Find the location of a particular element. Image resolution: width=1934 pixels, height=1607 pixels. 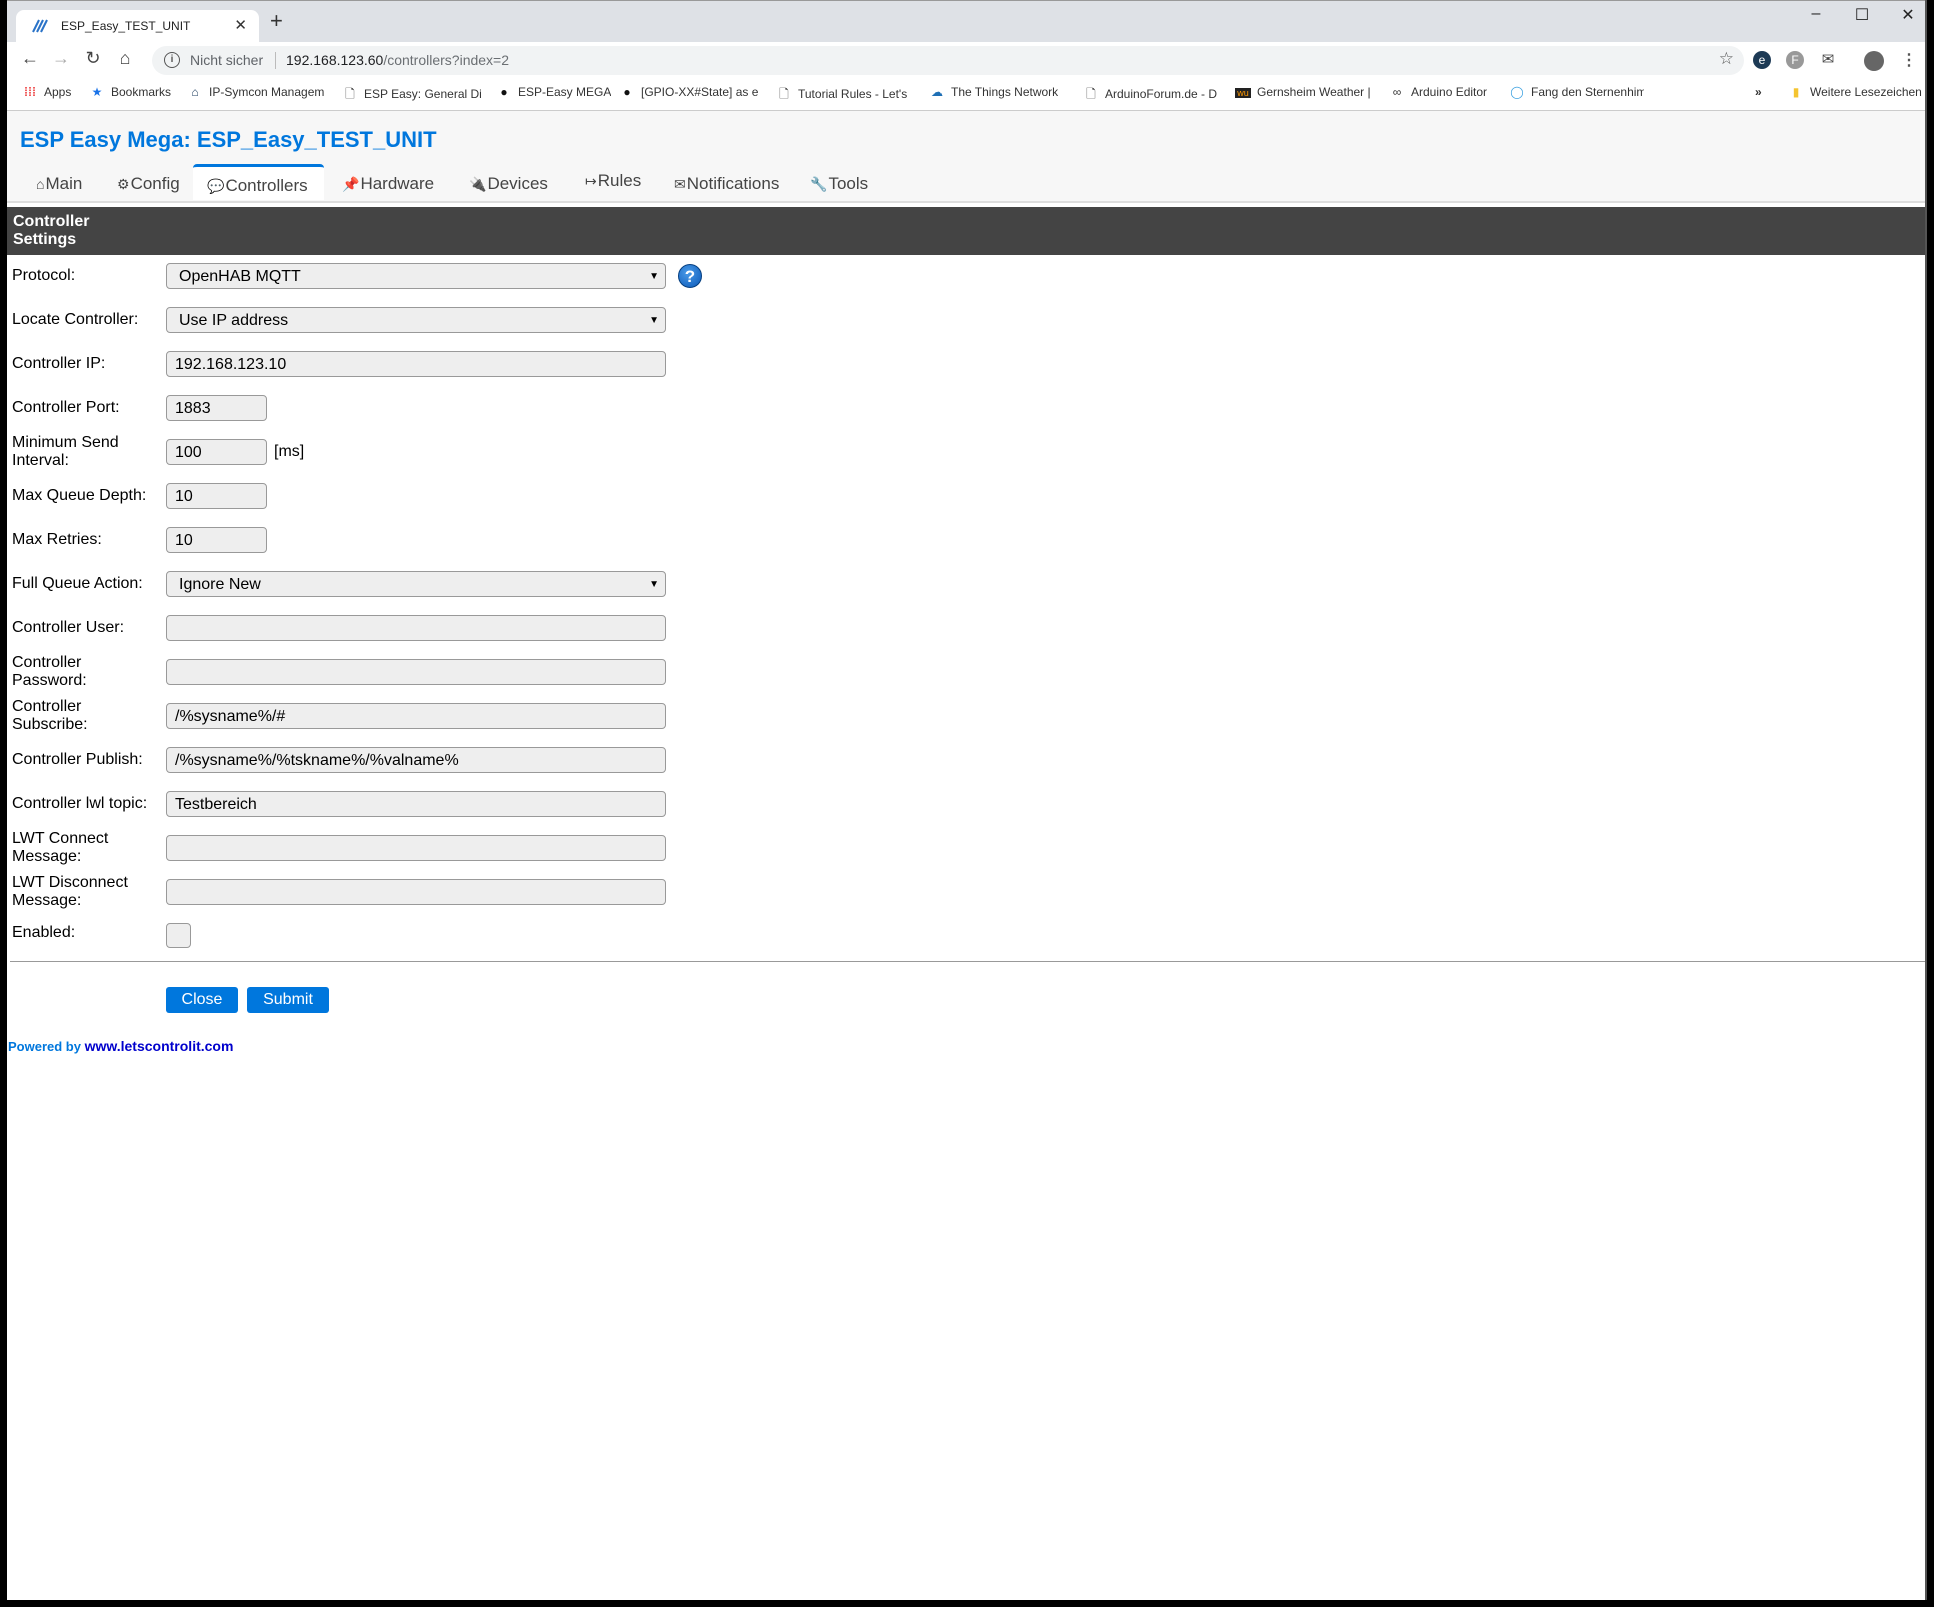

back-button: ← is located at coordinates (30, 58).